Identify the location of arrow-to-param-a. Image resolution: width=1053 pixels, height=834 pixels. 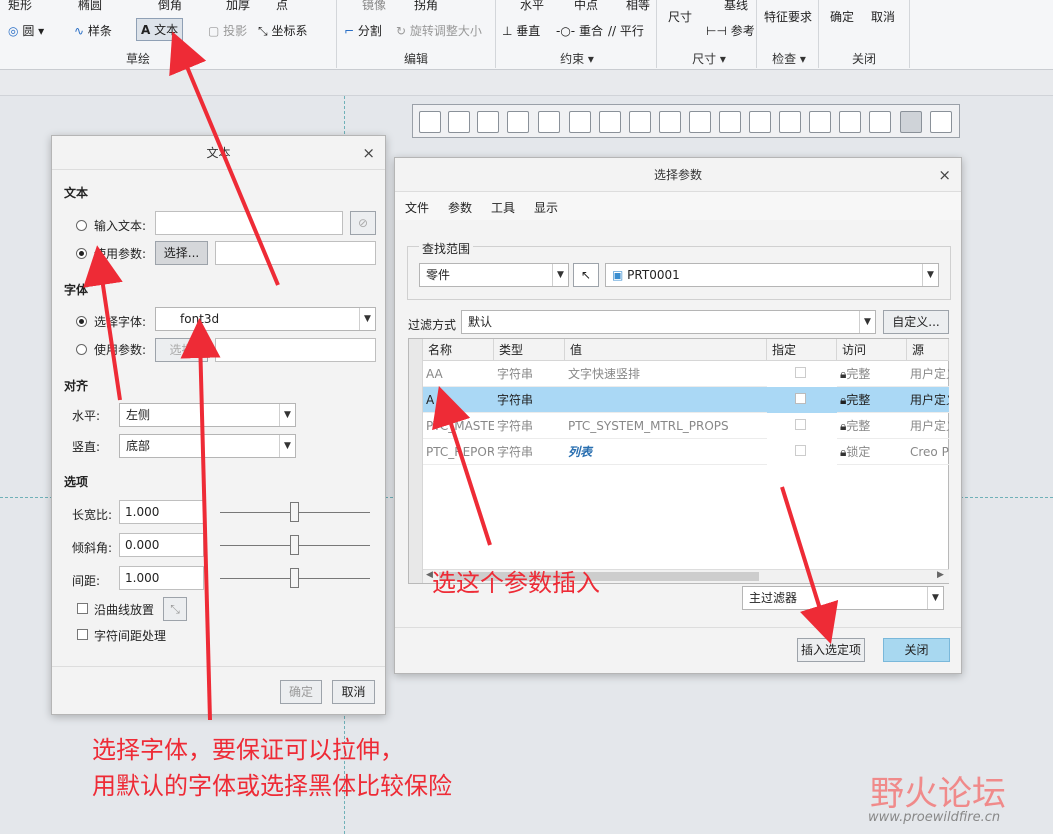
(462, 465).